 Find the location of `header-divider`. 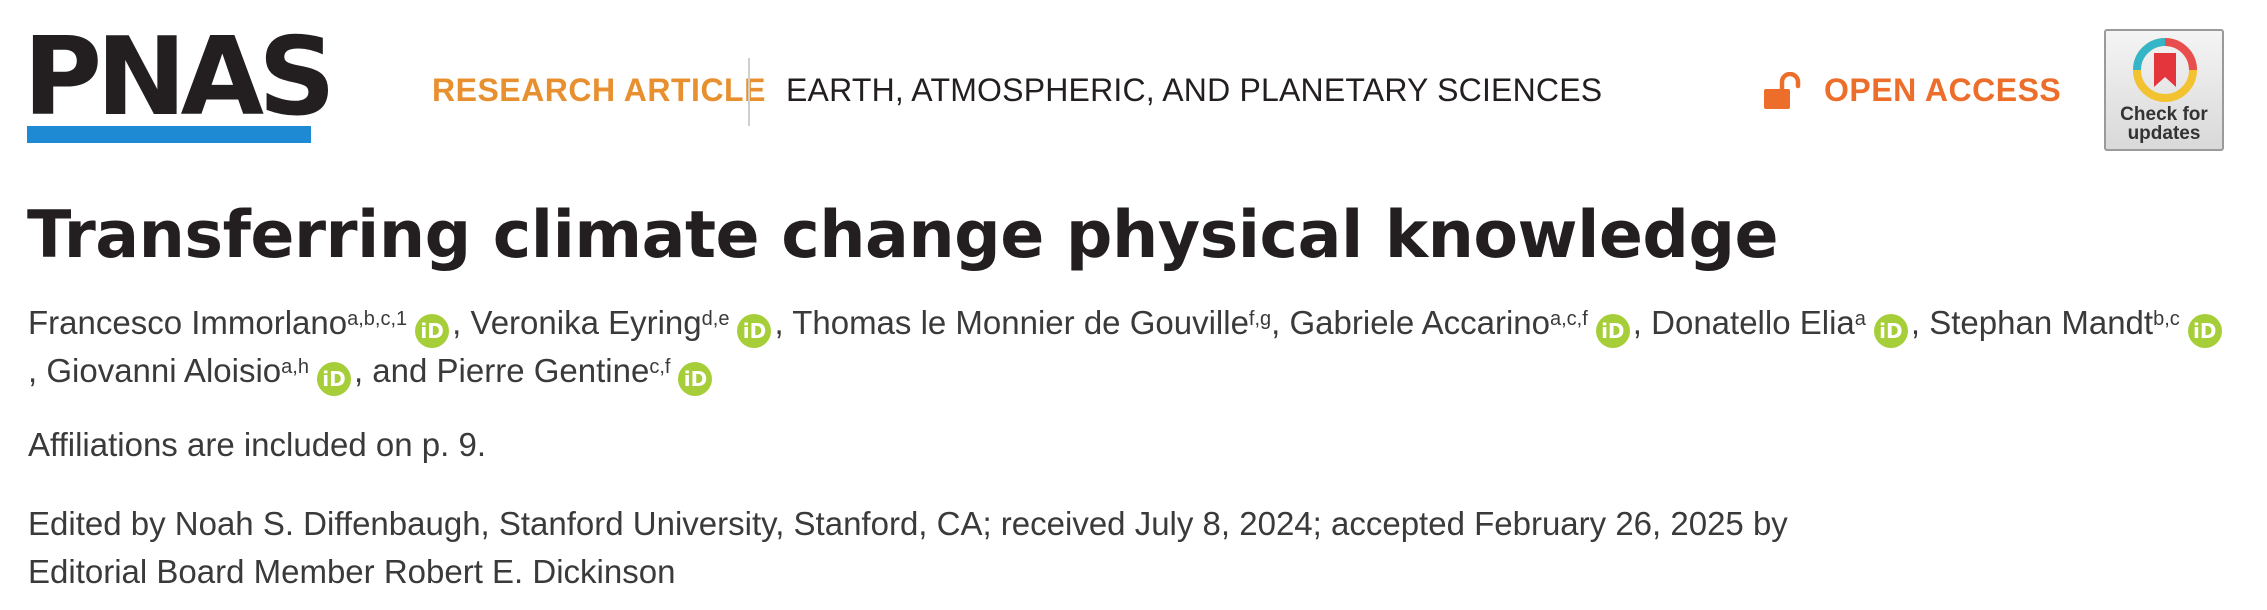

header-divider is located at coordinates (749, 92).